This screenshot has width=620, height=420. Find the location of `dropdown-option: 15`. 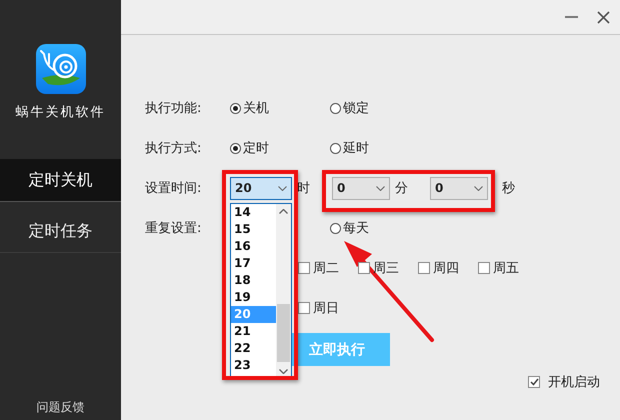

dropdown-option: 15 is located at coordinates (253, 229).